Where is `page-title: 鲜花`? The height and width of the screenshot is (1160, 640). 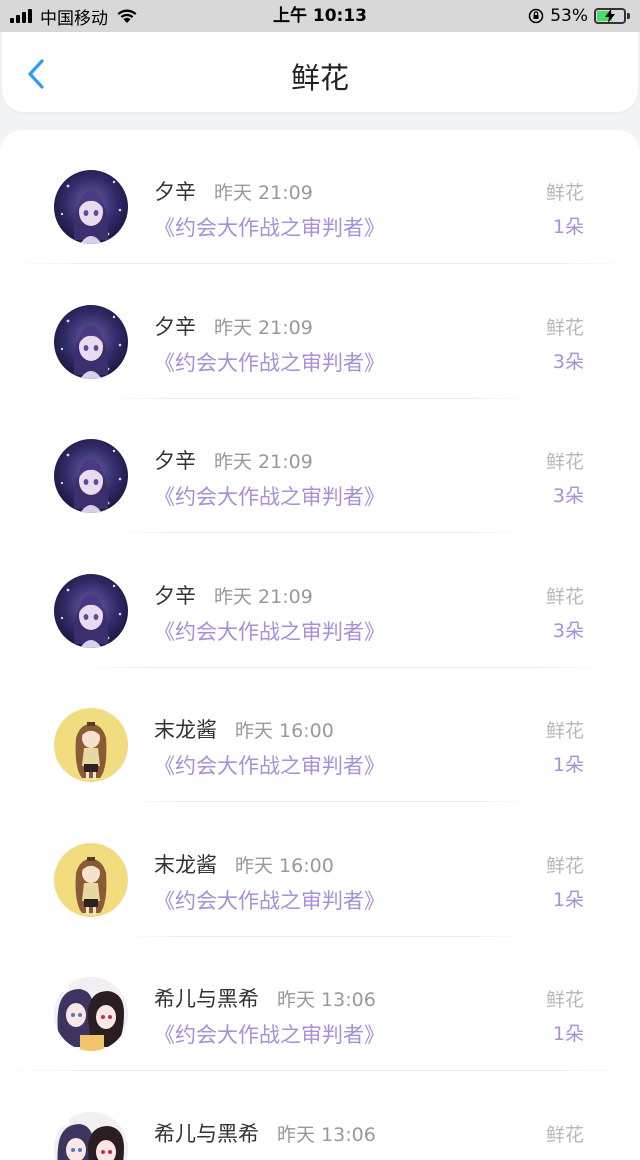 page-title: 鲜花 is located at coordinates (320, 72).